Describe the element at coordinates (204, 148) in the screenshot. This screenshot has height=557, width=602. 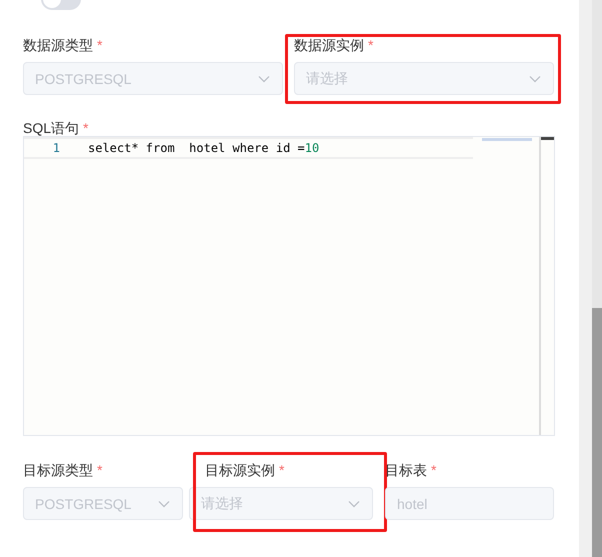
I see `code-line: select* from hotel where id =10` at that location.